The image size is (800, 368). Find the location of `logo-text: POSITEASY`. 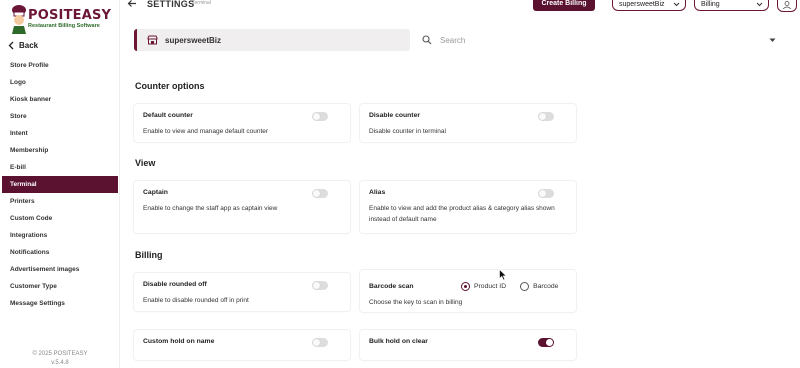

logo-text: POSITEASY is located at coordinates (70, 15).